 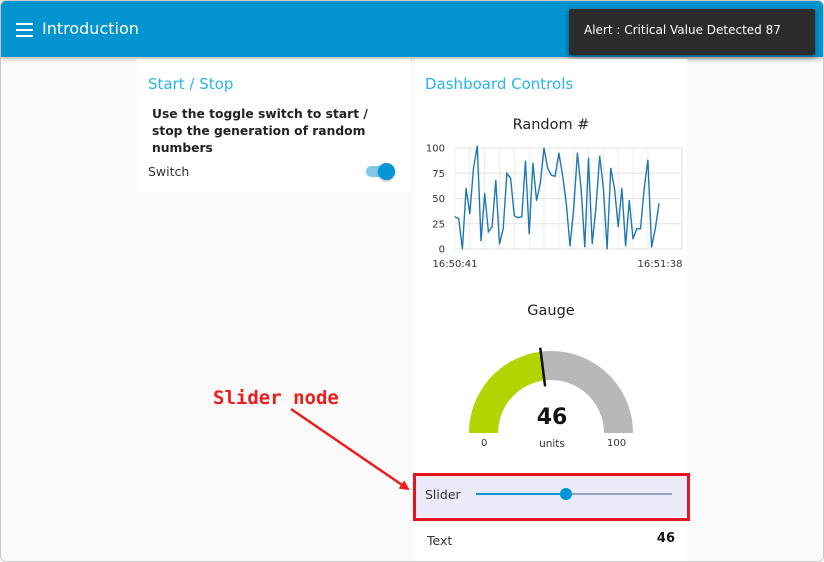 I want to click on gauge-units: units, so click(x=552, y=444).